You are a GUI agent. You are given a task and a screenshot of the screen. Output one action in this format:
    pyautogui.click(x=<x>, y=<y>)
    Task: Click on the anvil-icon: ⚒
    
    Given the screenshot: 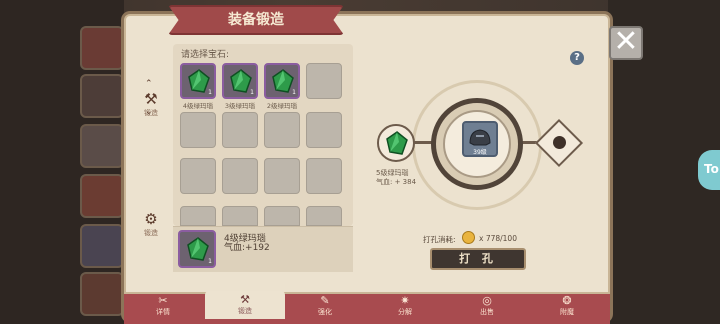 What is the action you would take?
    pyautogui.click(x=151, y=99)
    